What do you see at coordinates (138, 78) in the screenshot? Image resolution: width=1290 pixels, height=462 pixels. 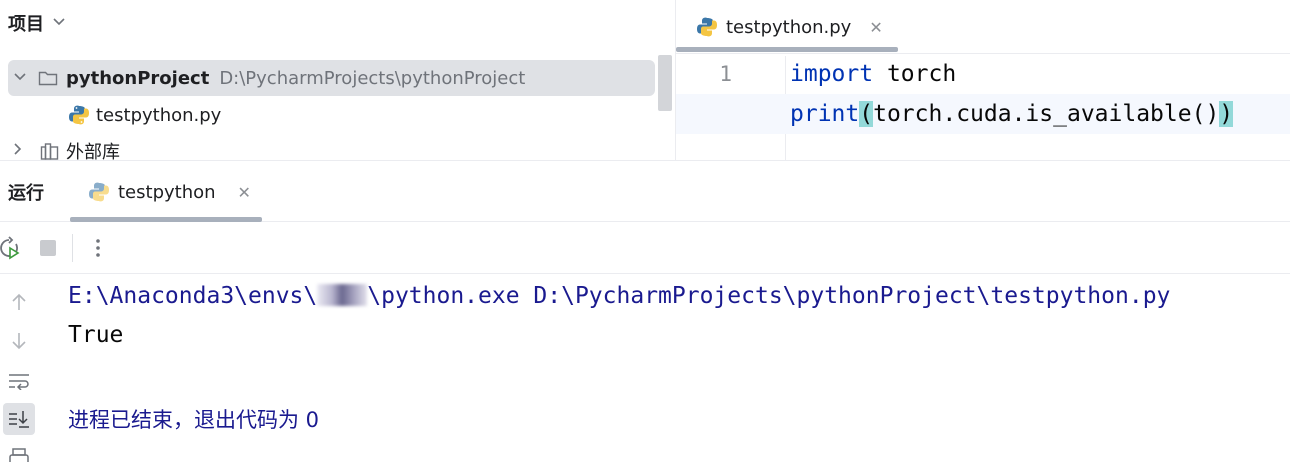 I see `project-name: pythonProject` at bounding box center [138, 78].